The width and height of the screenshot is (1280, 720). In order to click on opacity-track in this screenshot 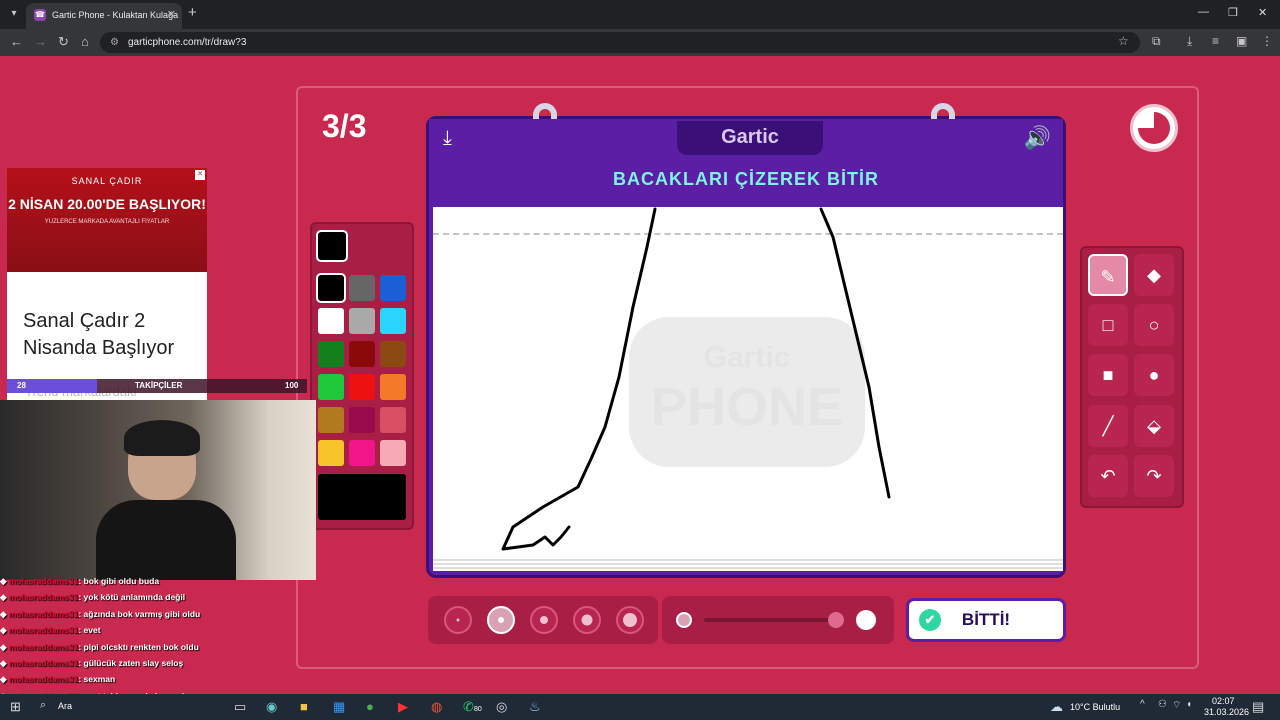, I will do `click(772, 620)`.